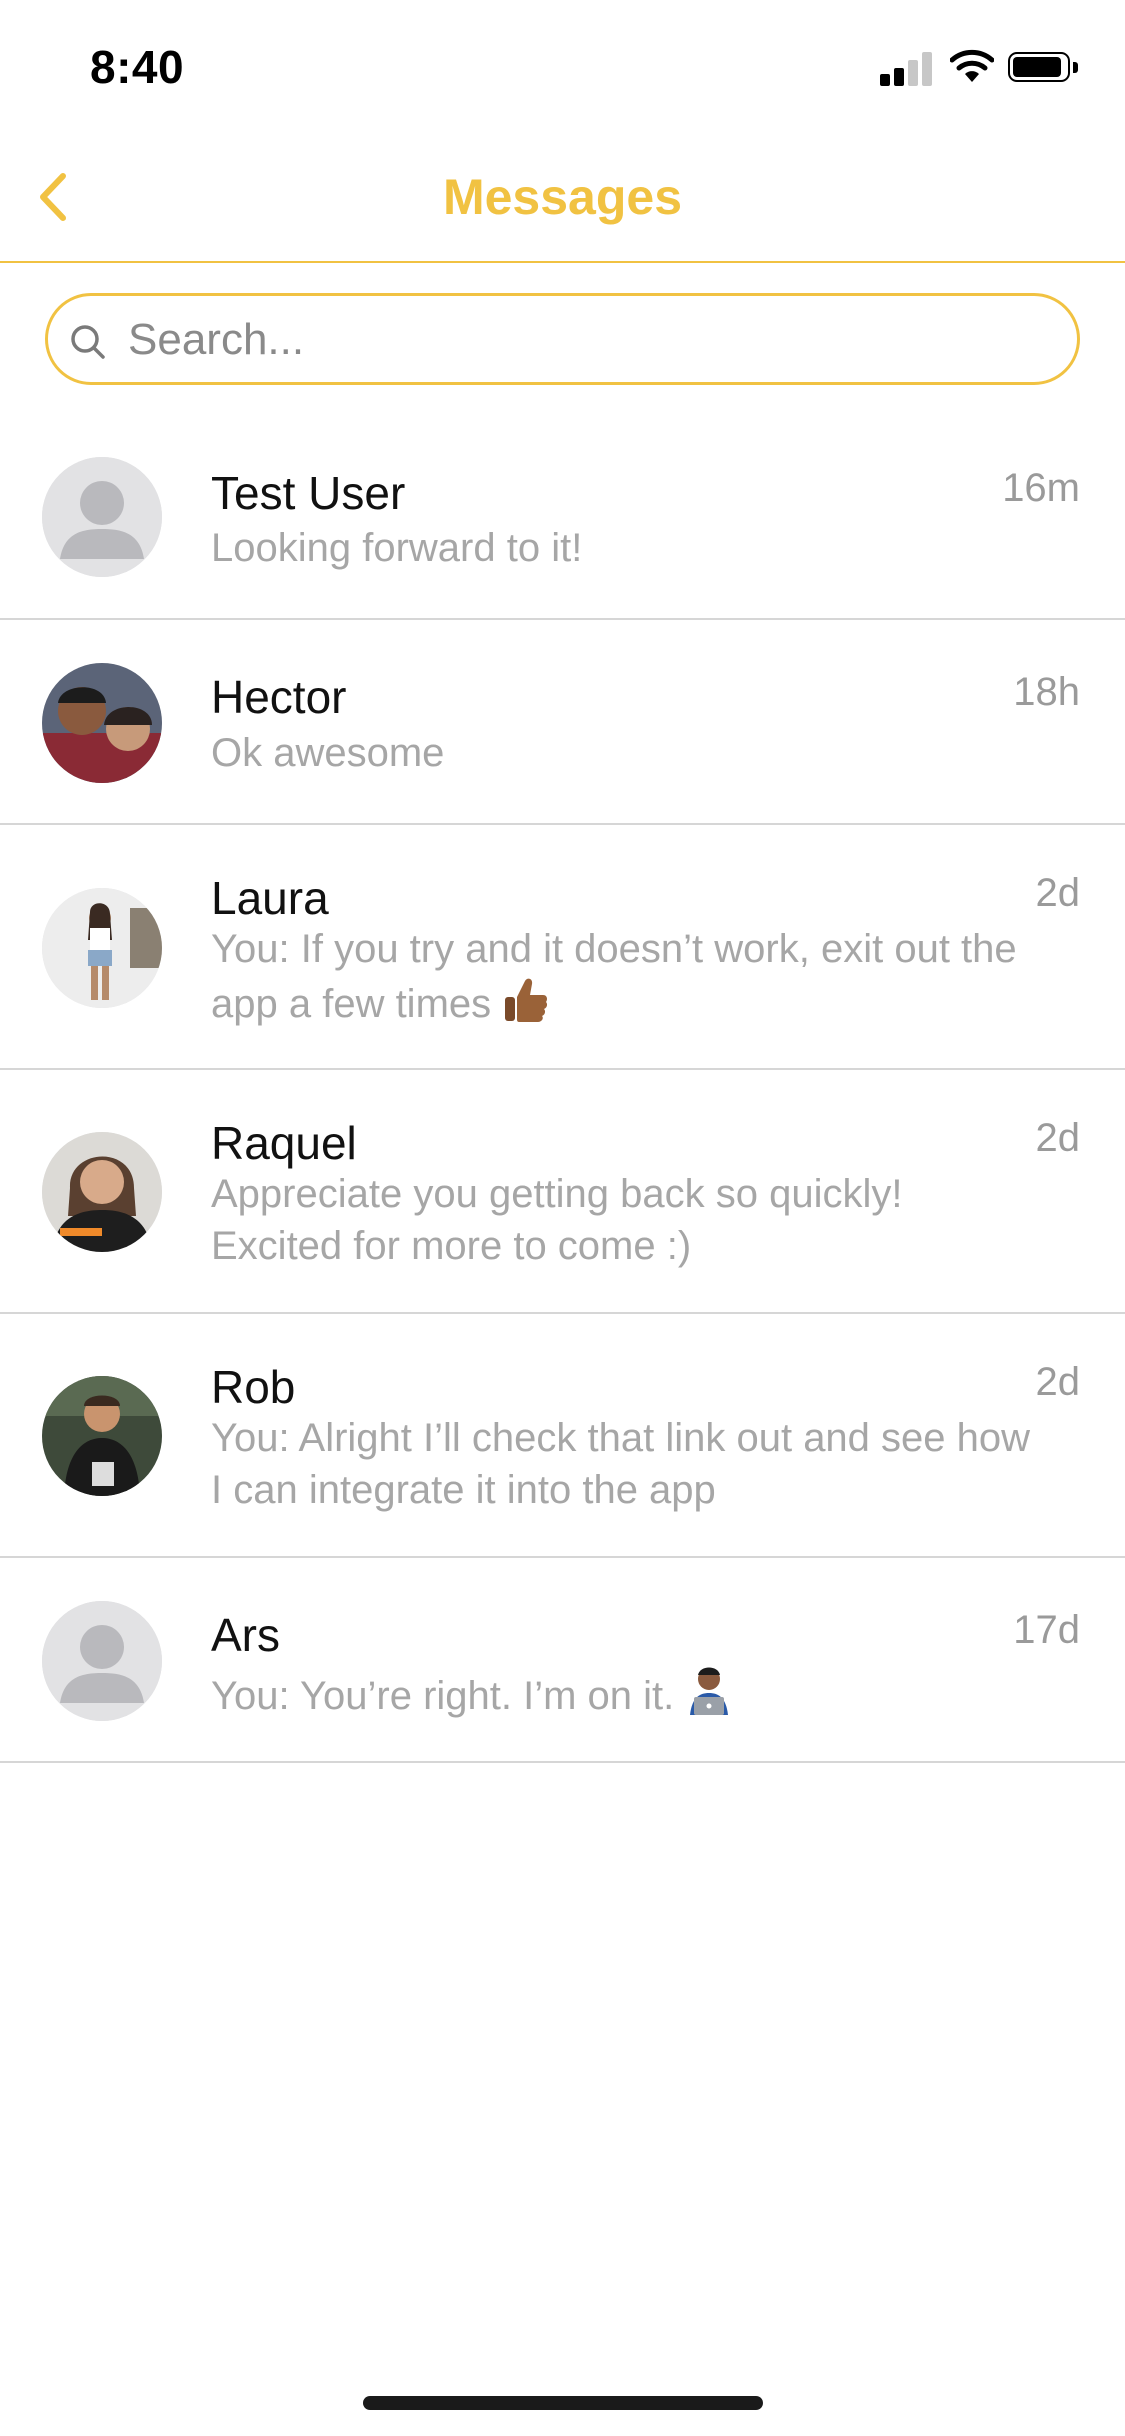  I want to click on conversation-name: Hector, so click(279, 697).